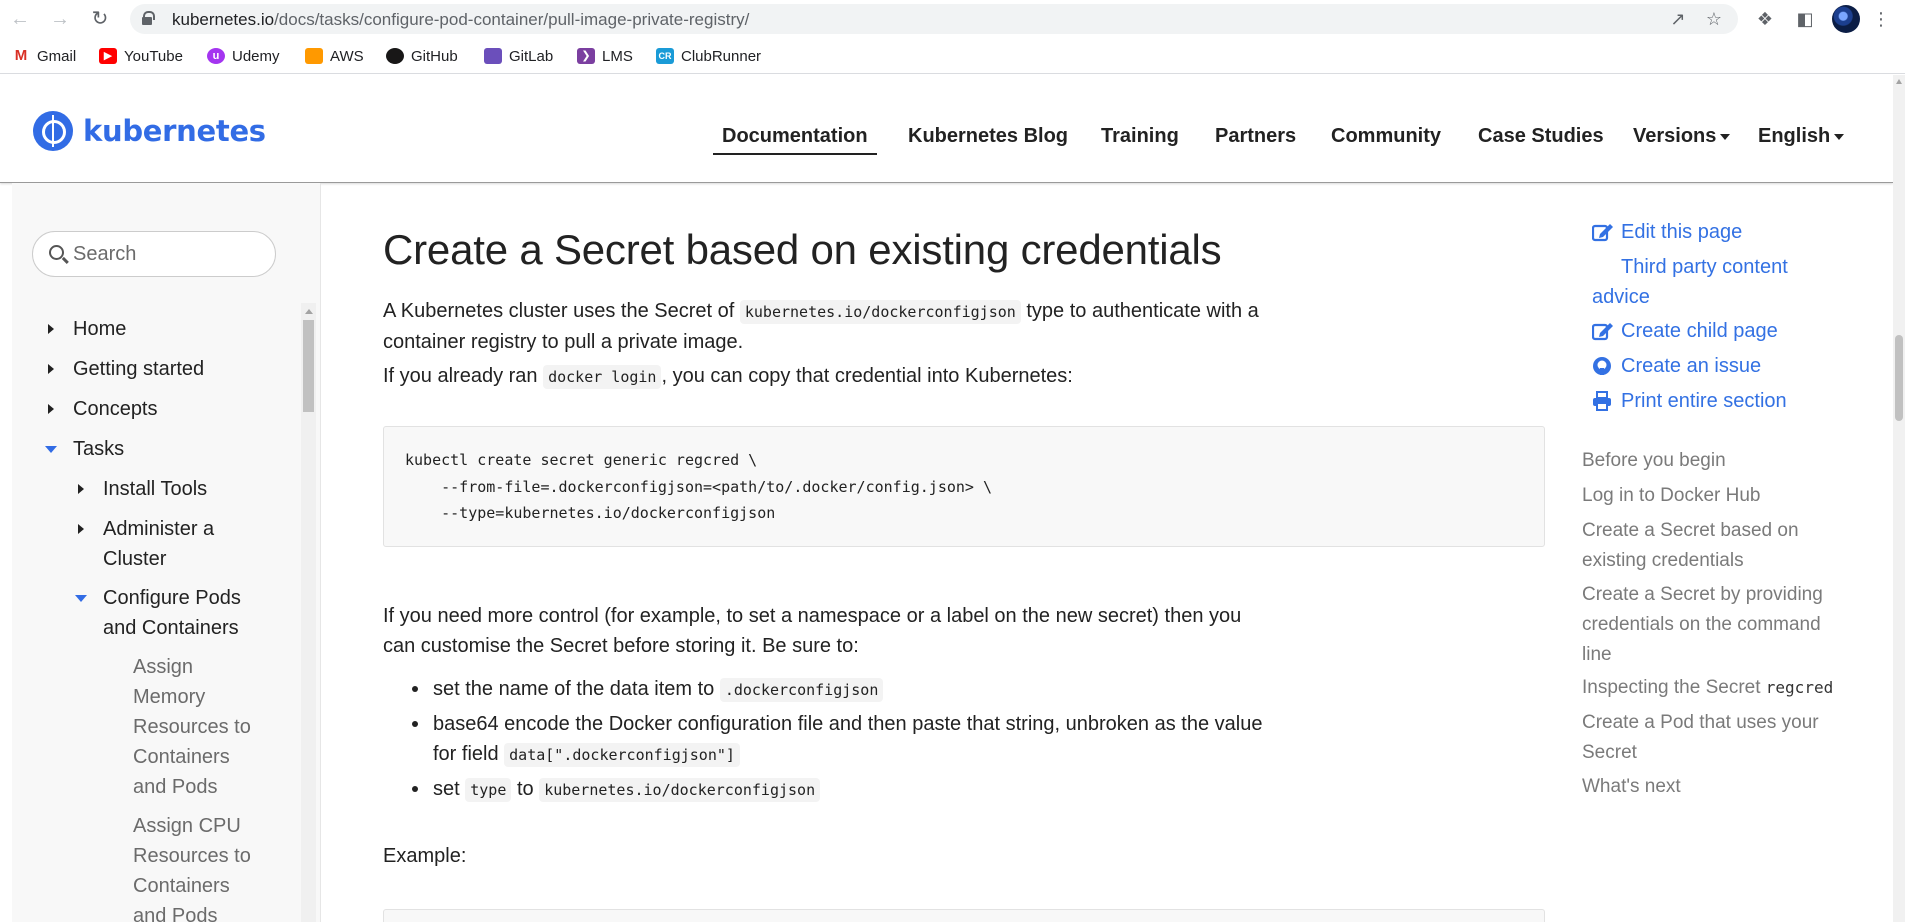 This screenshot has width=1905, height=922. I want to click on nav-case-studies: Case Studies, so click(1541, 140).